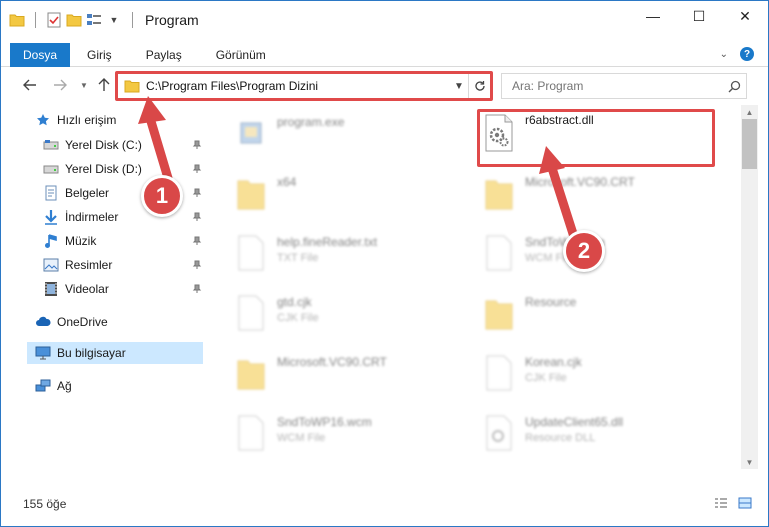 The height and width of the screenshot is (527, 769). I want to click on sidebar-item-label: Hızlı erişim, so click(87, 120).